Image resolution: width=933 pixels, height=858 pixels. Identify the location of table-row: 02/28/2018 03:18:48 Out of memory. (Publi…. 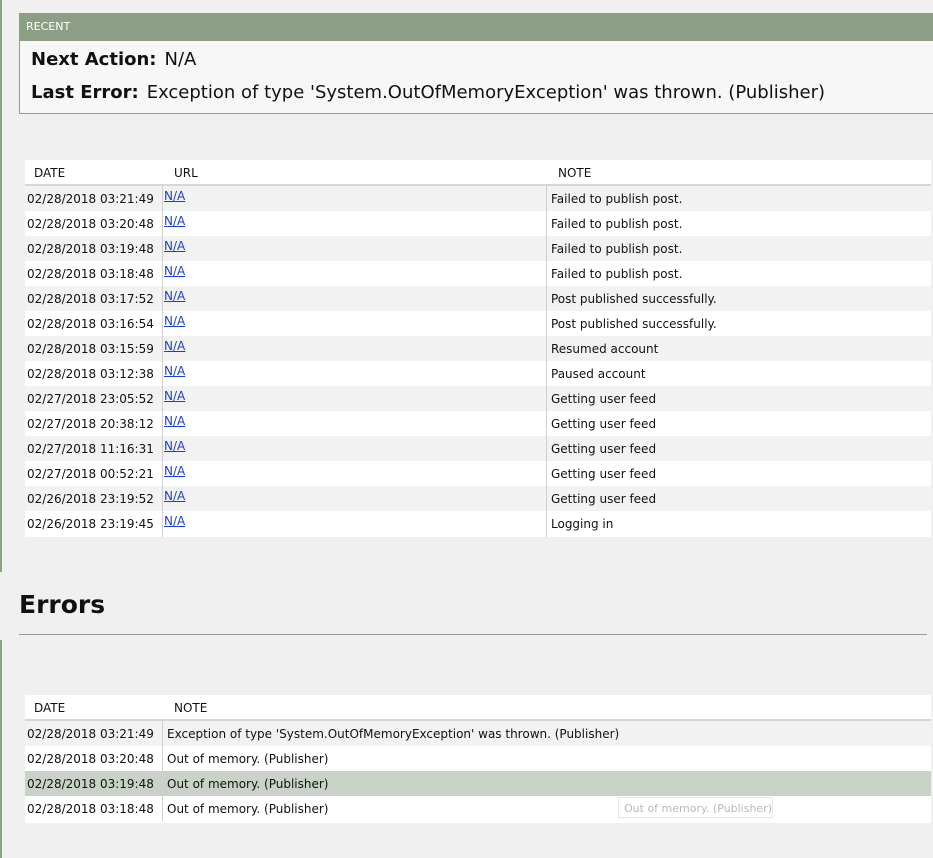
(478, 808).